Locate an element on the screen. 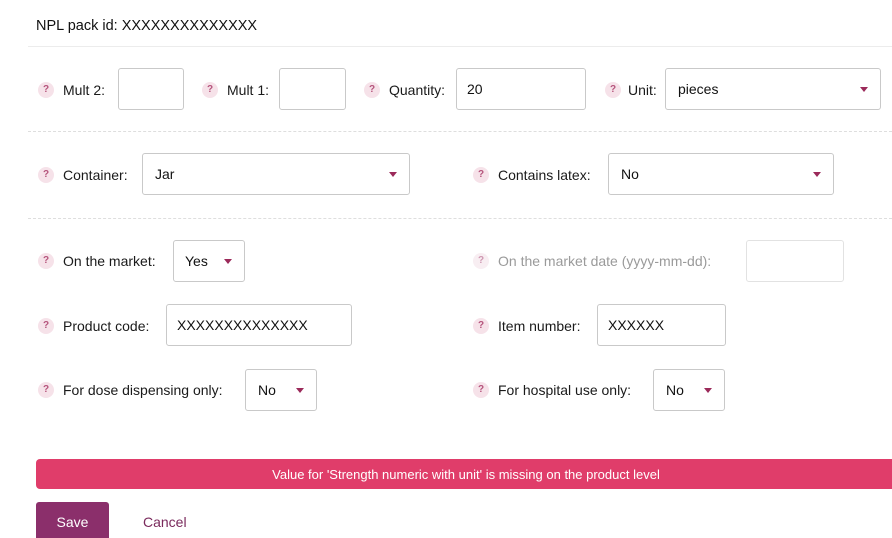  contains-latex-select-value: No is located at coordinates (630, 174).